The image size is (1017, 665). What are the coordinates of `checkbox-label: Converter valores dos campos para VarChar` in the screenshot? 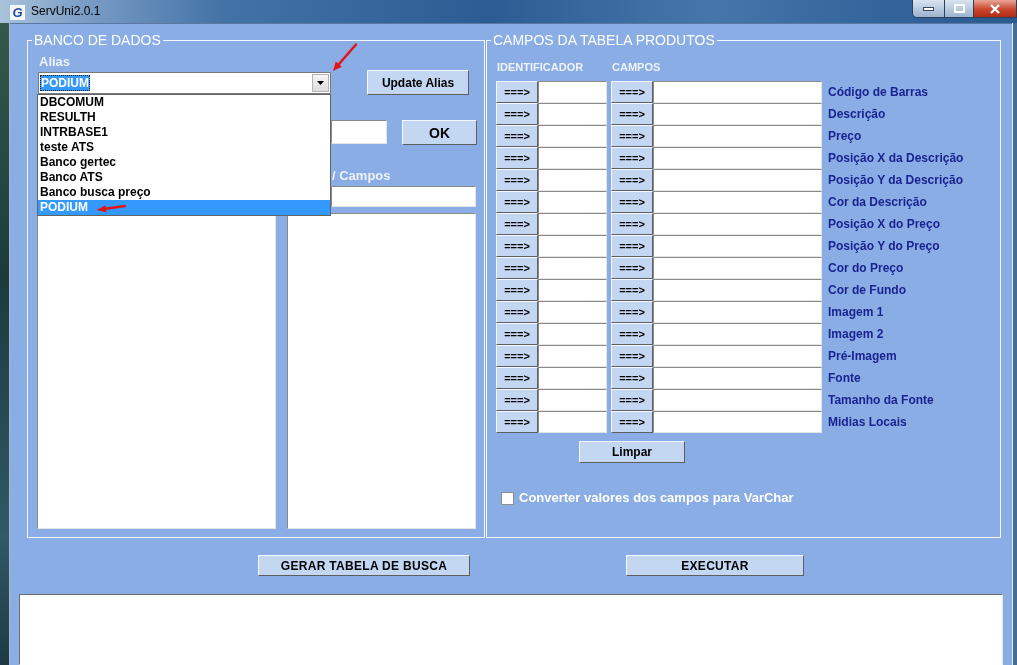 It's located at (656, 498).